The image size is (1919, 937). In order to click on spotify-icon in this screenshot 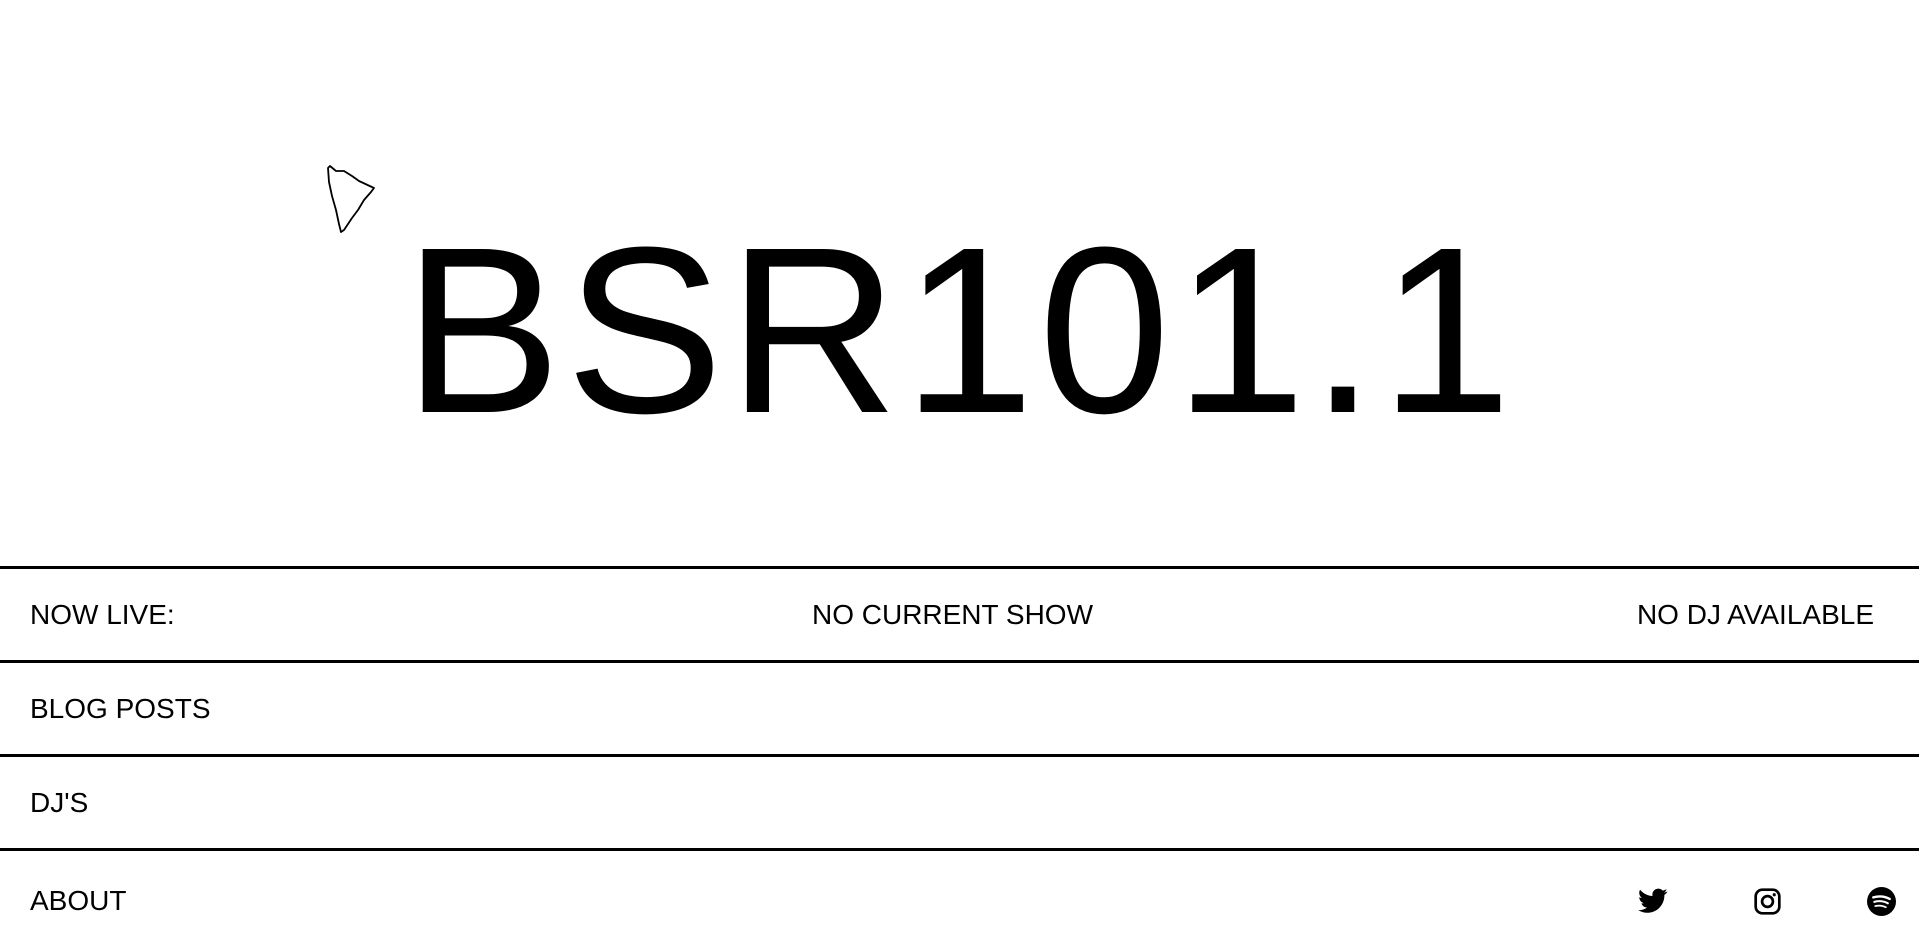, I will do `click(1881, 901)`.